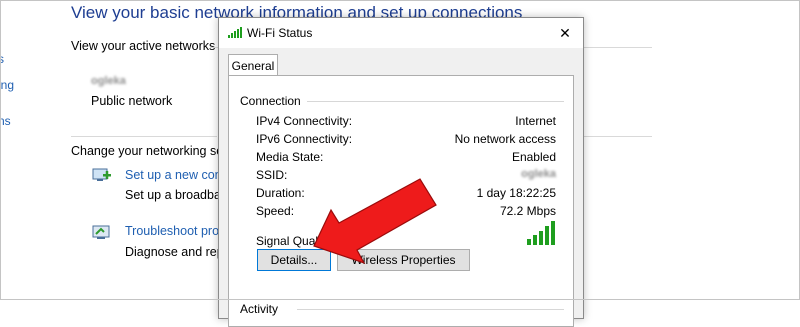  What do you see at coordinates (101, 174) in the screenshot?
I see `network-setup-icon` at bounding box center [101, 174].